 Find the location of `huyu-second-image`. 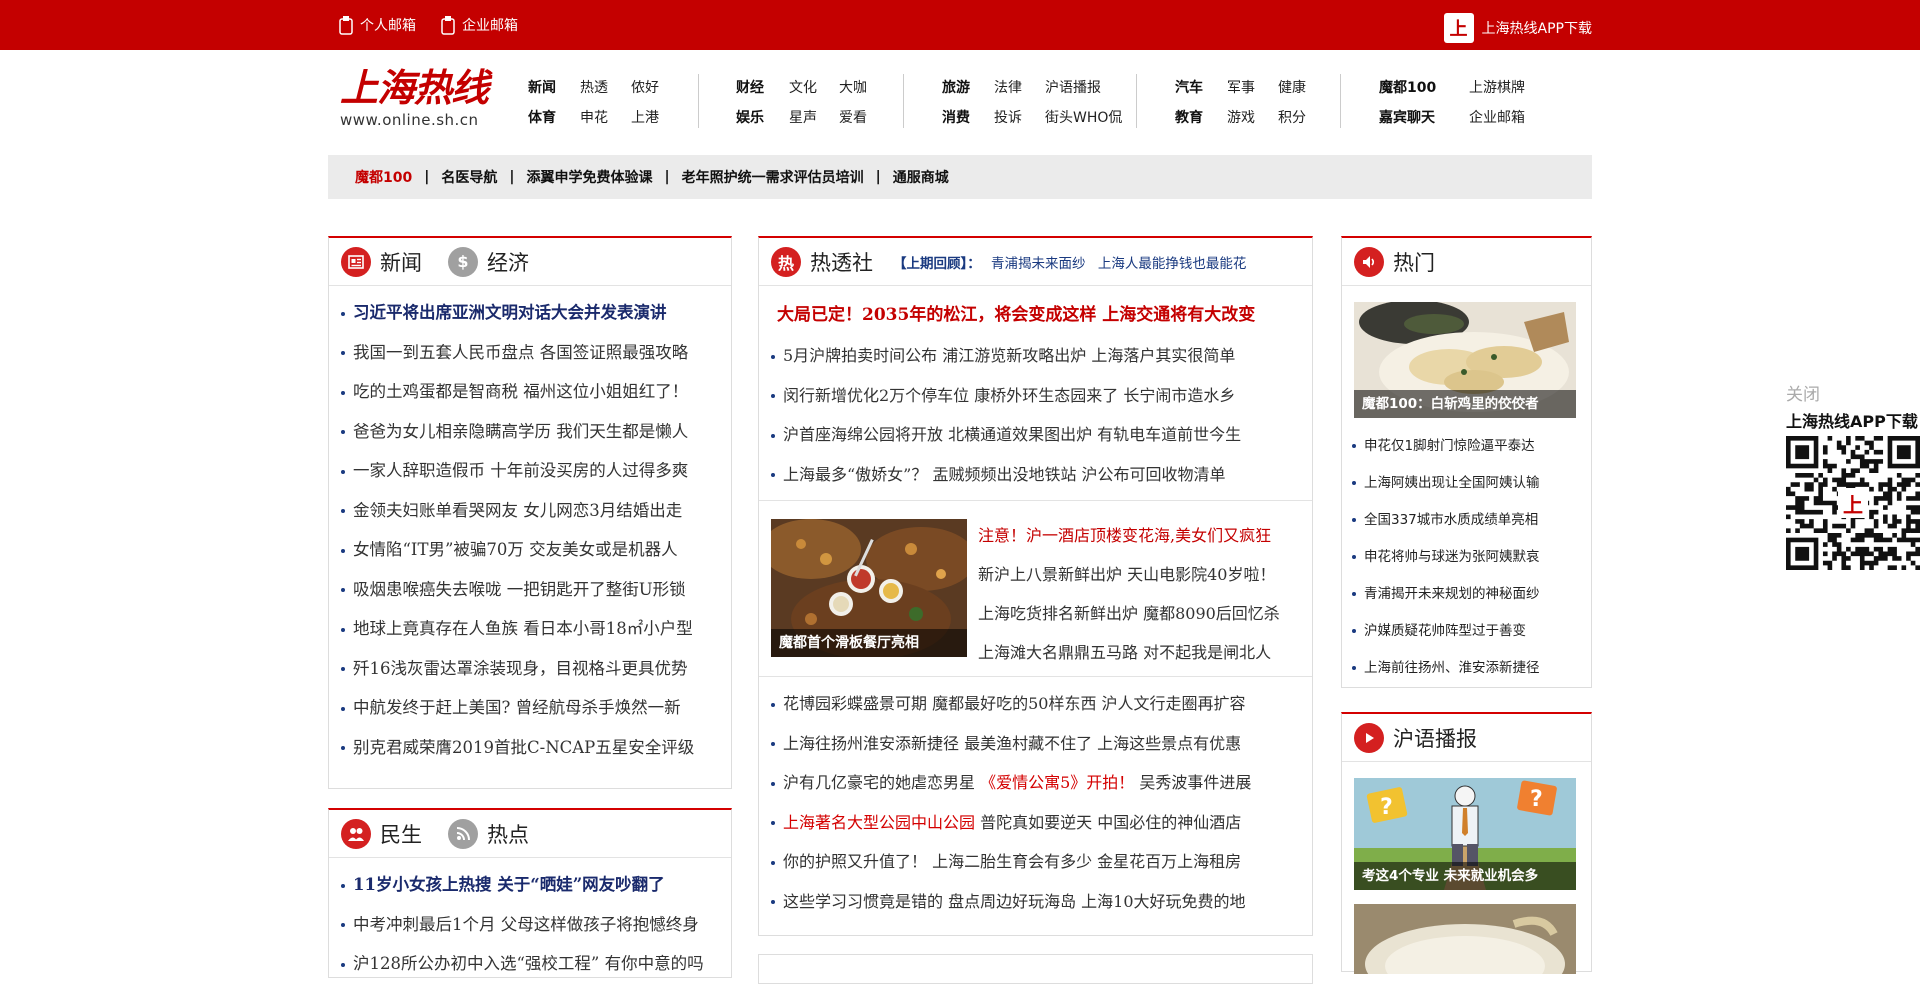

huyu-second-image is located at coordinates (1465, 939).